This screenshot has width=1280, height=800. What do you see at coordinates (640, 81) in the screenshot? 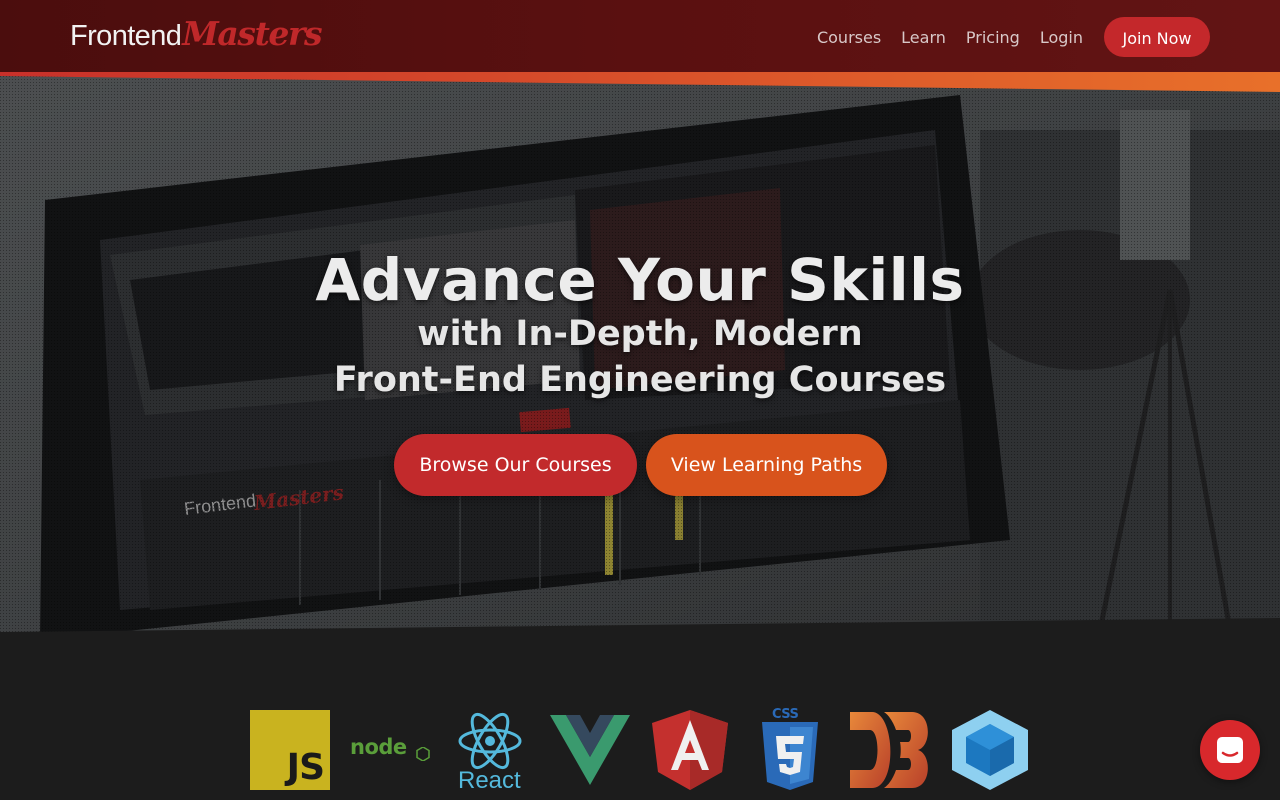
I see `header-accent-stripe` at bounding box center [640, 81].